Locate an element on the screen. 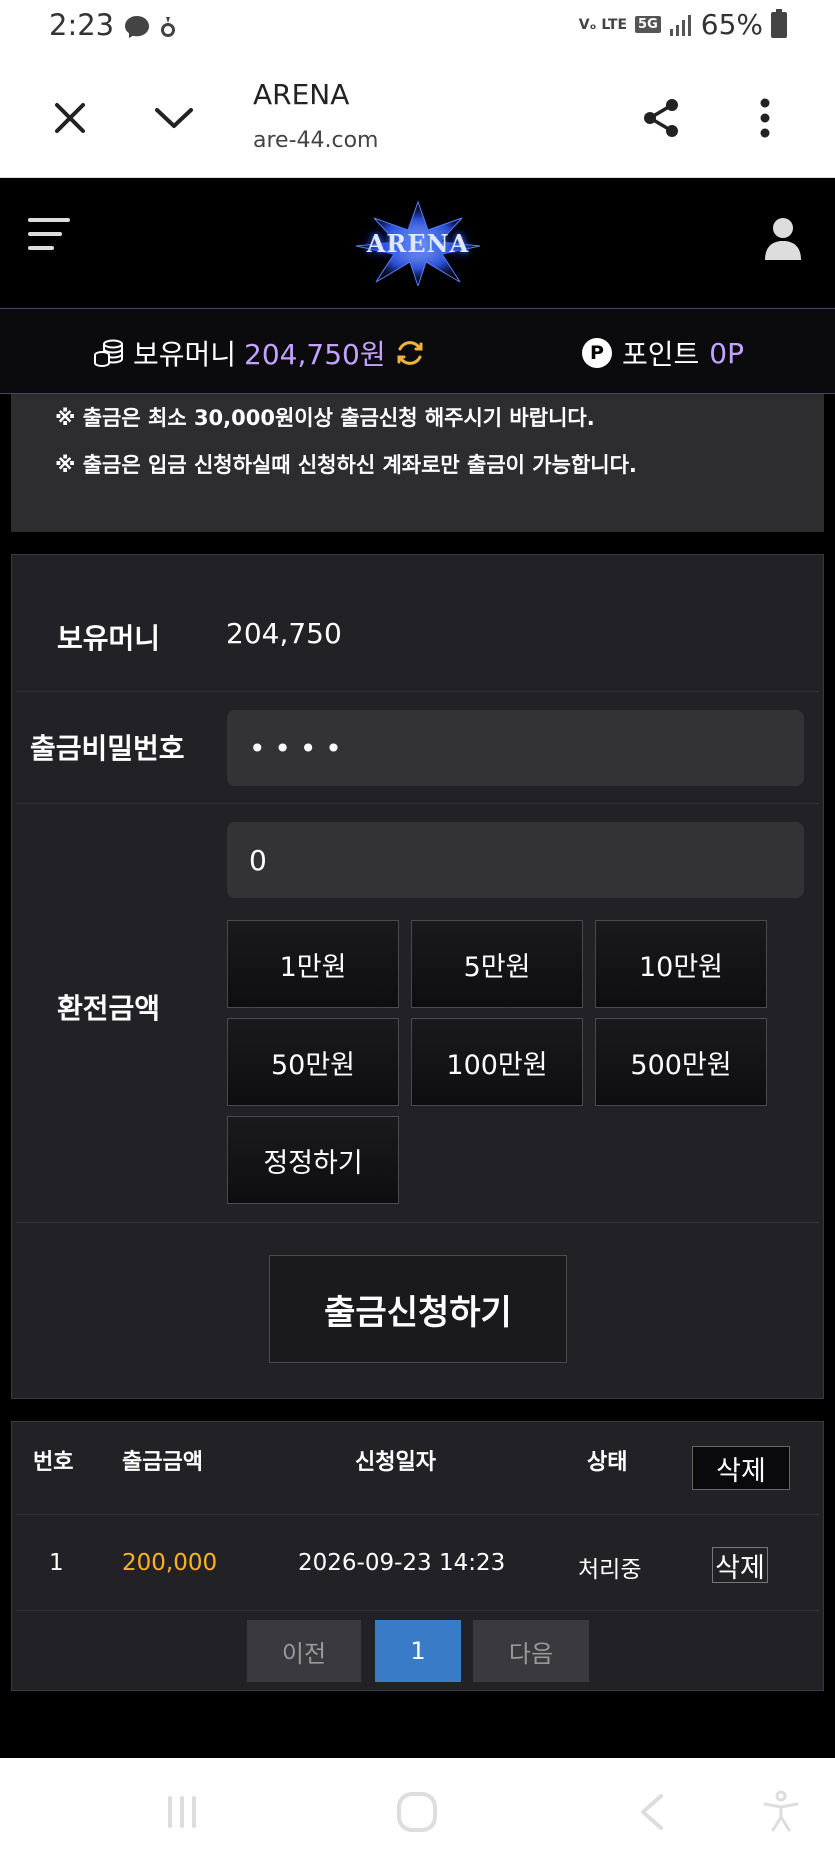 The image size is (835, 1862). share-icon is located at coordinates (661, 118).